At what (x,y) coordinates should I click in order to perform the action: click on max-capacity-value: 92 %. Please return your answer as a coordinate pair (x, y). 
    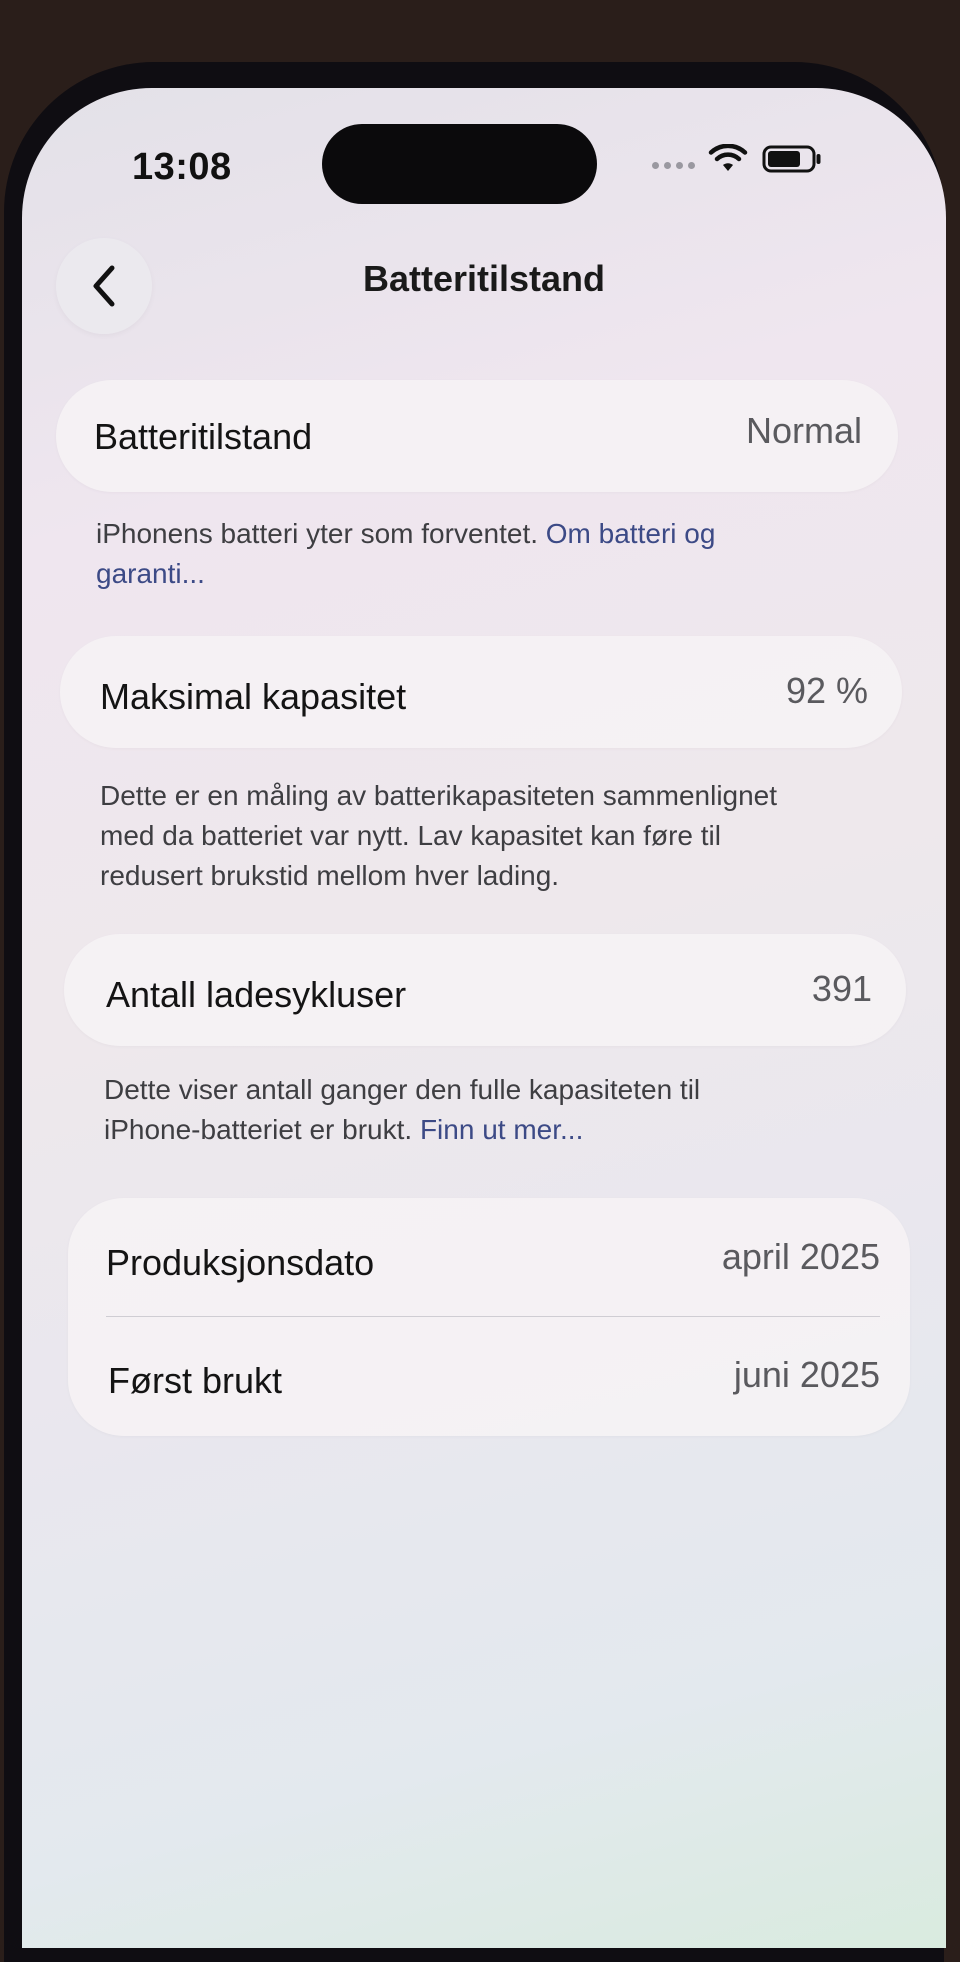
    Looking at the image, I should click on (826, 690).